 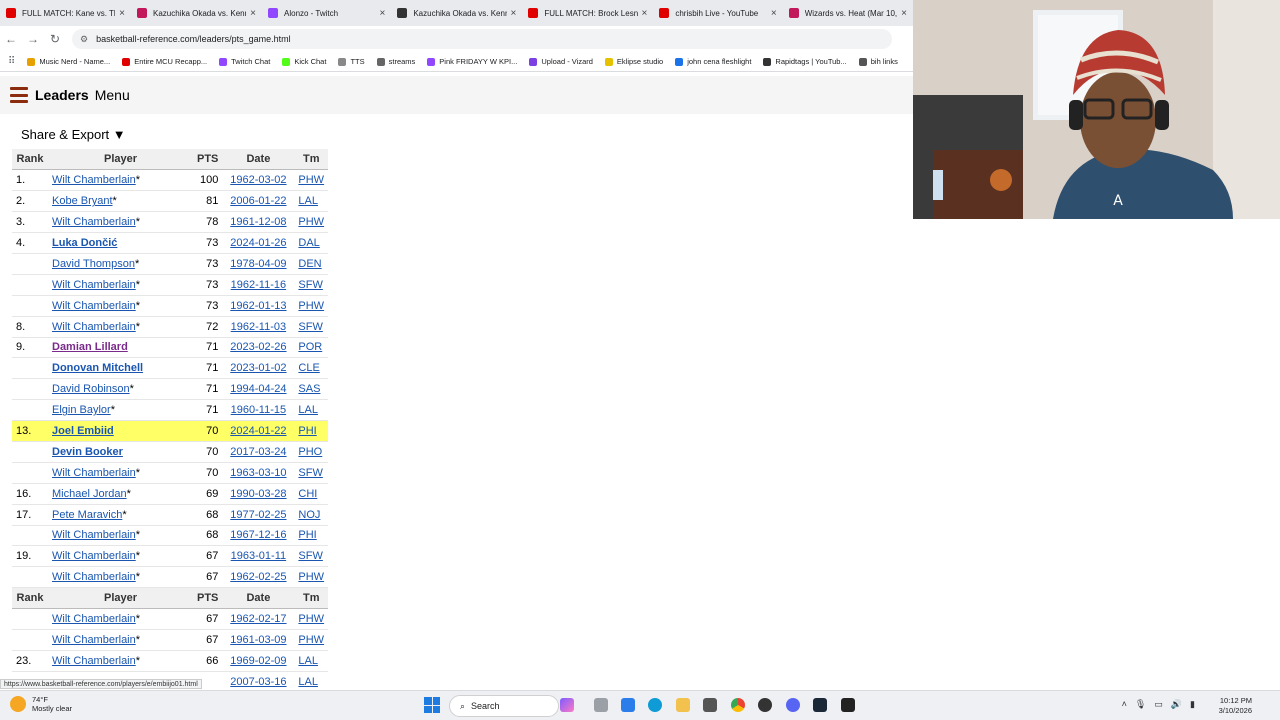 I want to click on menu-link: Menu, so click(x=112, y=95).